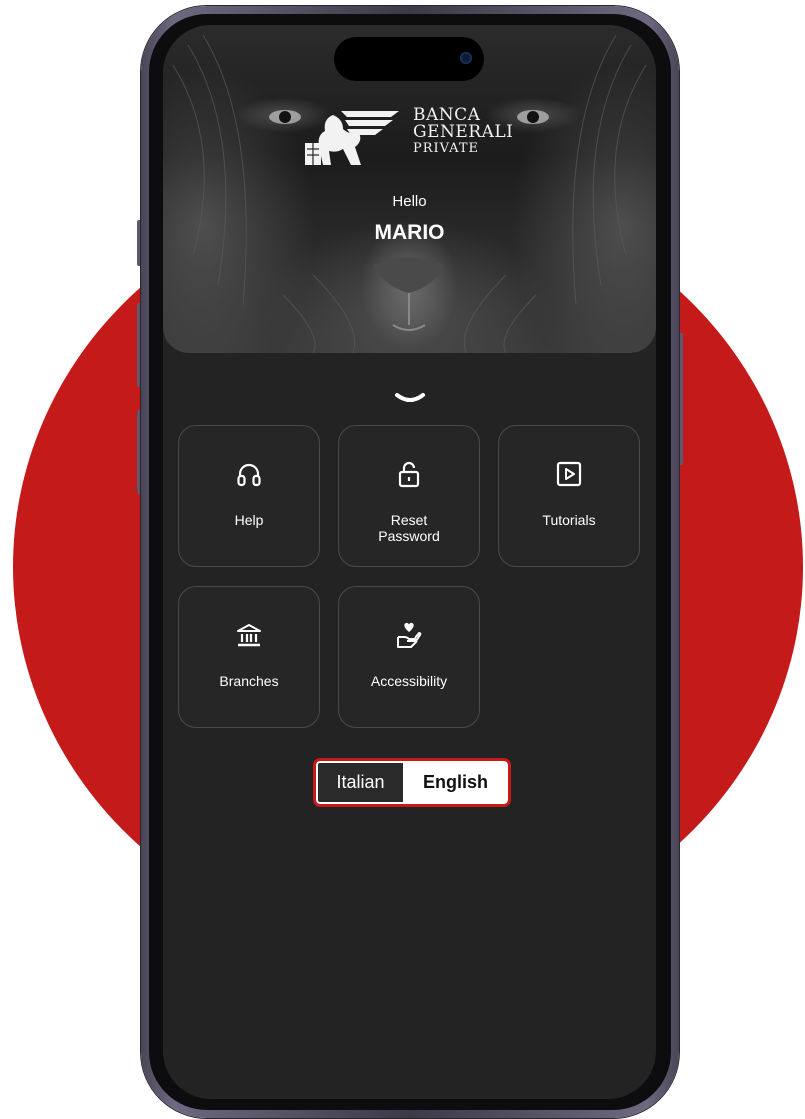 The image size is (805, 1119). What do you see at coordinates (409, 635) in the screenshot?
I see `heart-hand-icon` at bounding box center [409, 635].